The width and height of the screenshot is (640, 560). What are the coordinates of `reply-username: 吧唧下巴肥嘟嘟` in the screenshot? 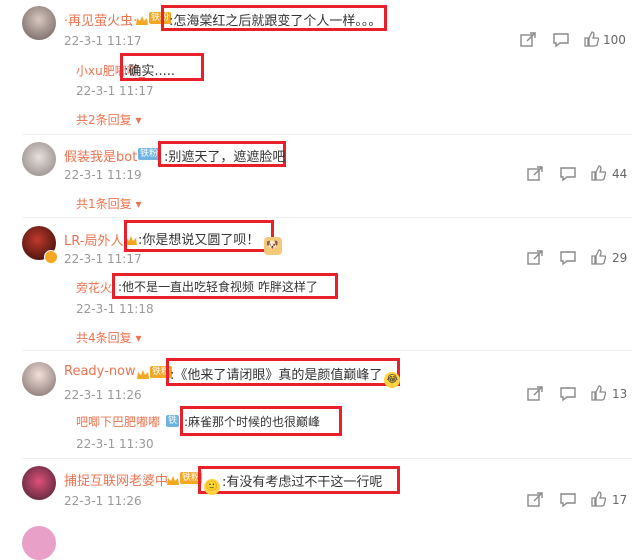 It's located at (118, 421).